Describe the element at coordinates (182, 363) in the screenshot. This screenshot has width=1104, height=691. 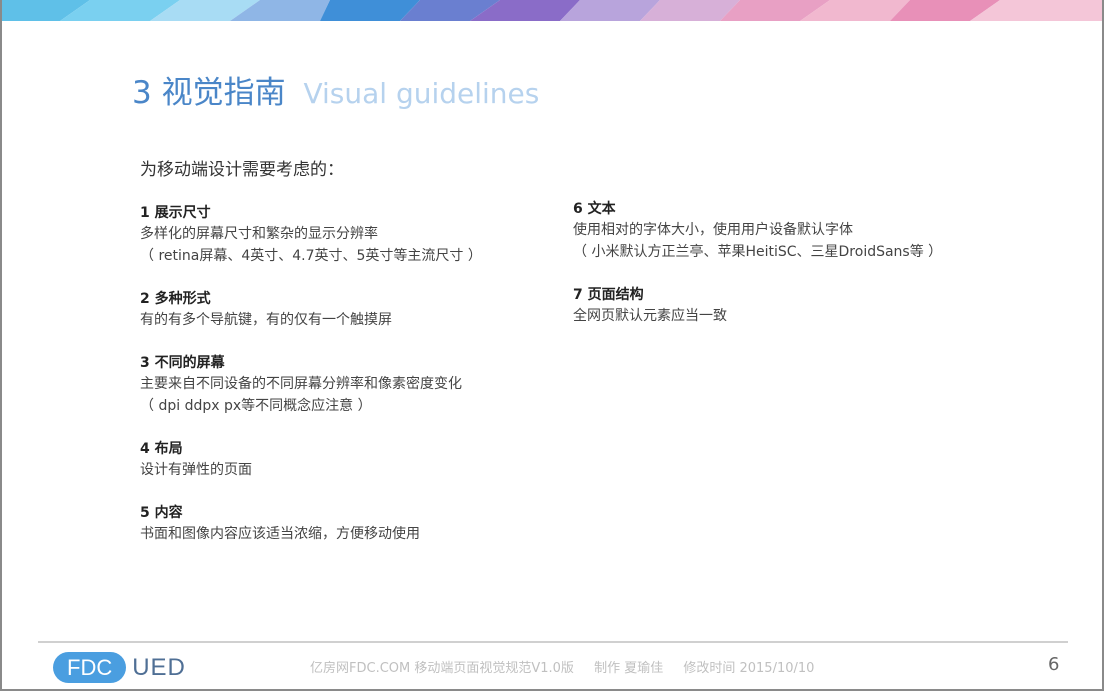
I see `section-title: 3 不同的屏幕` at that location.